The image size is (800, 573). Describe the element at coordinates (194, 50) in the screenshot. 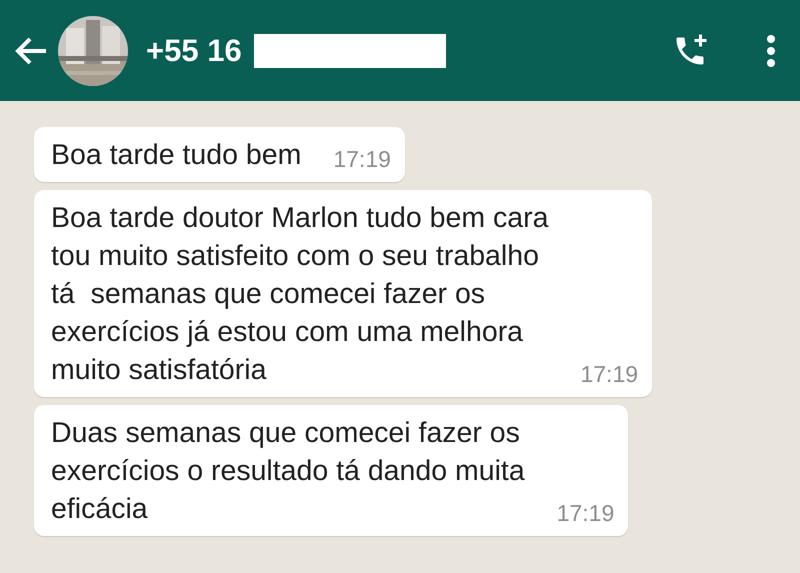

I see `contact-name: +55 16` at that location.